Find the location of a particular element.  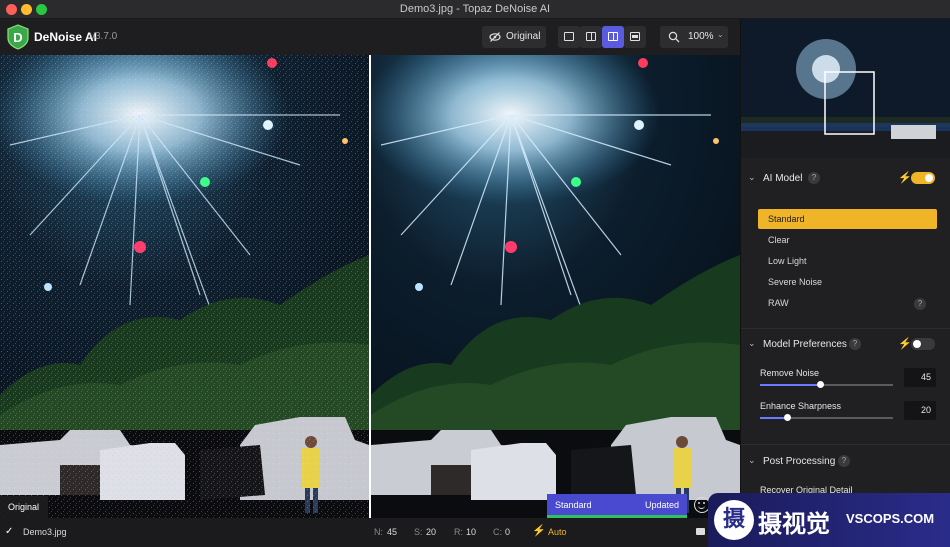

enhance-sharpness-slider-knob is located at coordinates (787, 417).